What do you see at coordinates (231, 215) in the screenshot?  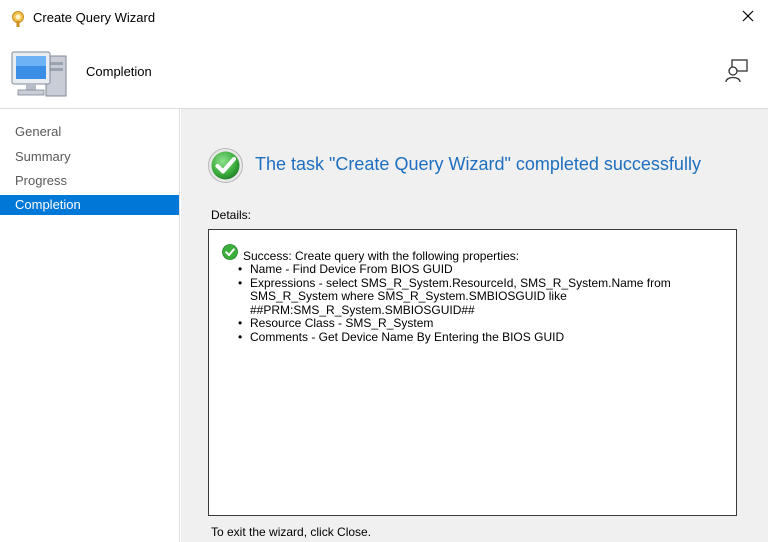 I see `details-label: Details:` at bounding box center [231, 215].